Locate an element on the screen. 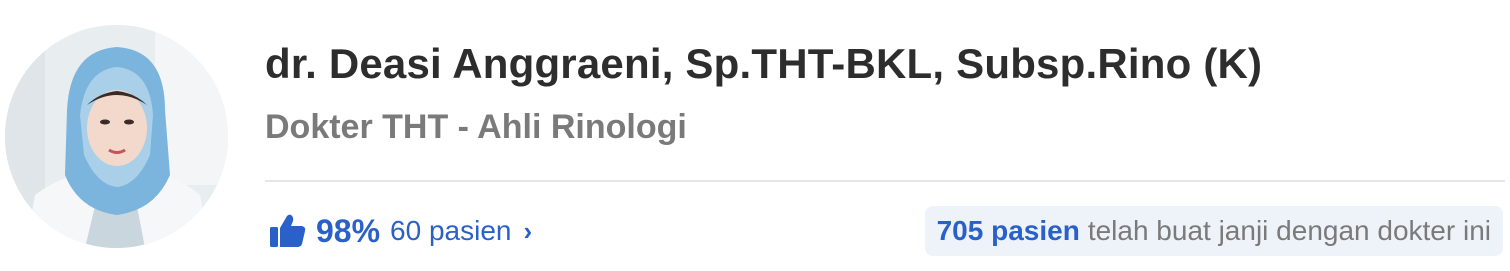 This screenshot has height=271, width=1510. rating-link: 98% 60 pasien › is located at coordinates (401, 231).